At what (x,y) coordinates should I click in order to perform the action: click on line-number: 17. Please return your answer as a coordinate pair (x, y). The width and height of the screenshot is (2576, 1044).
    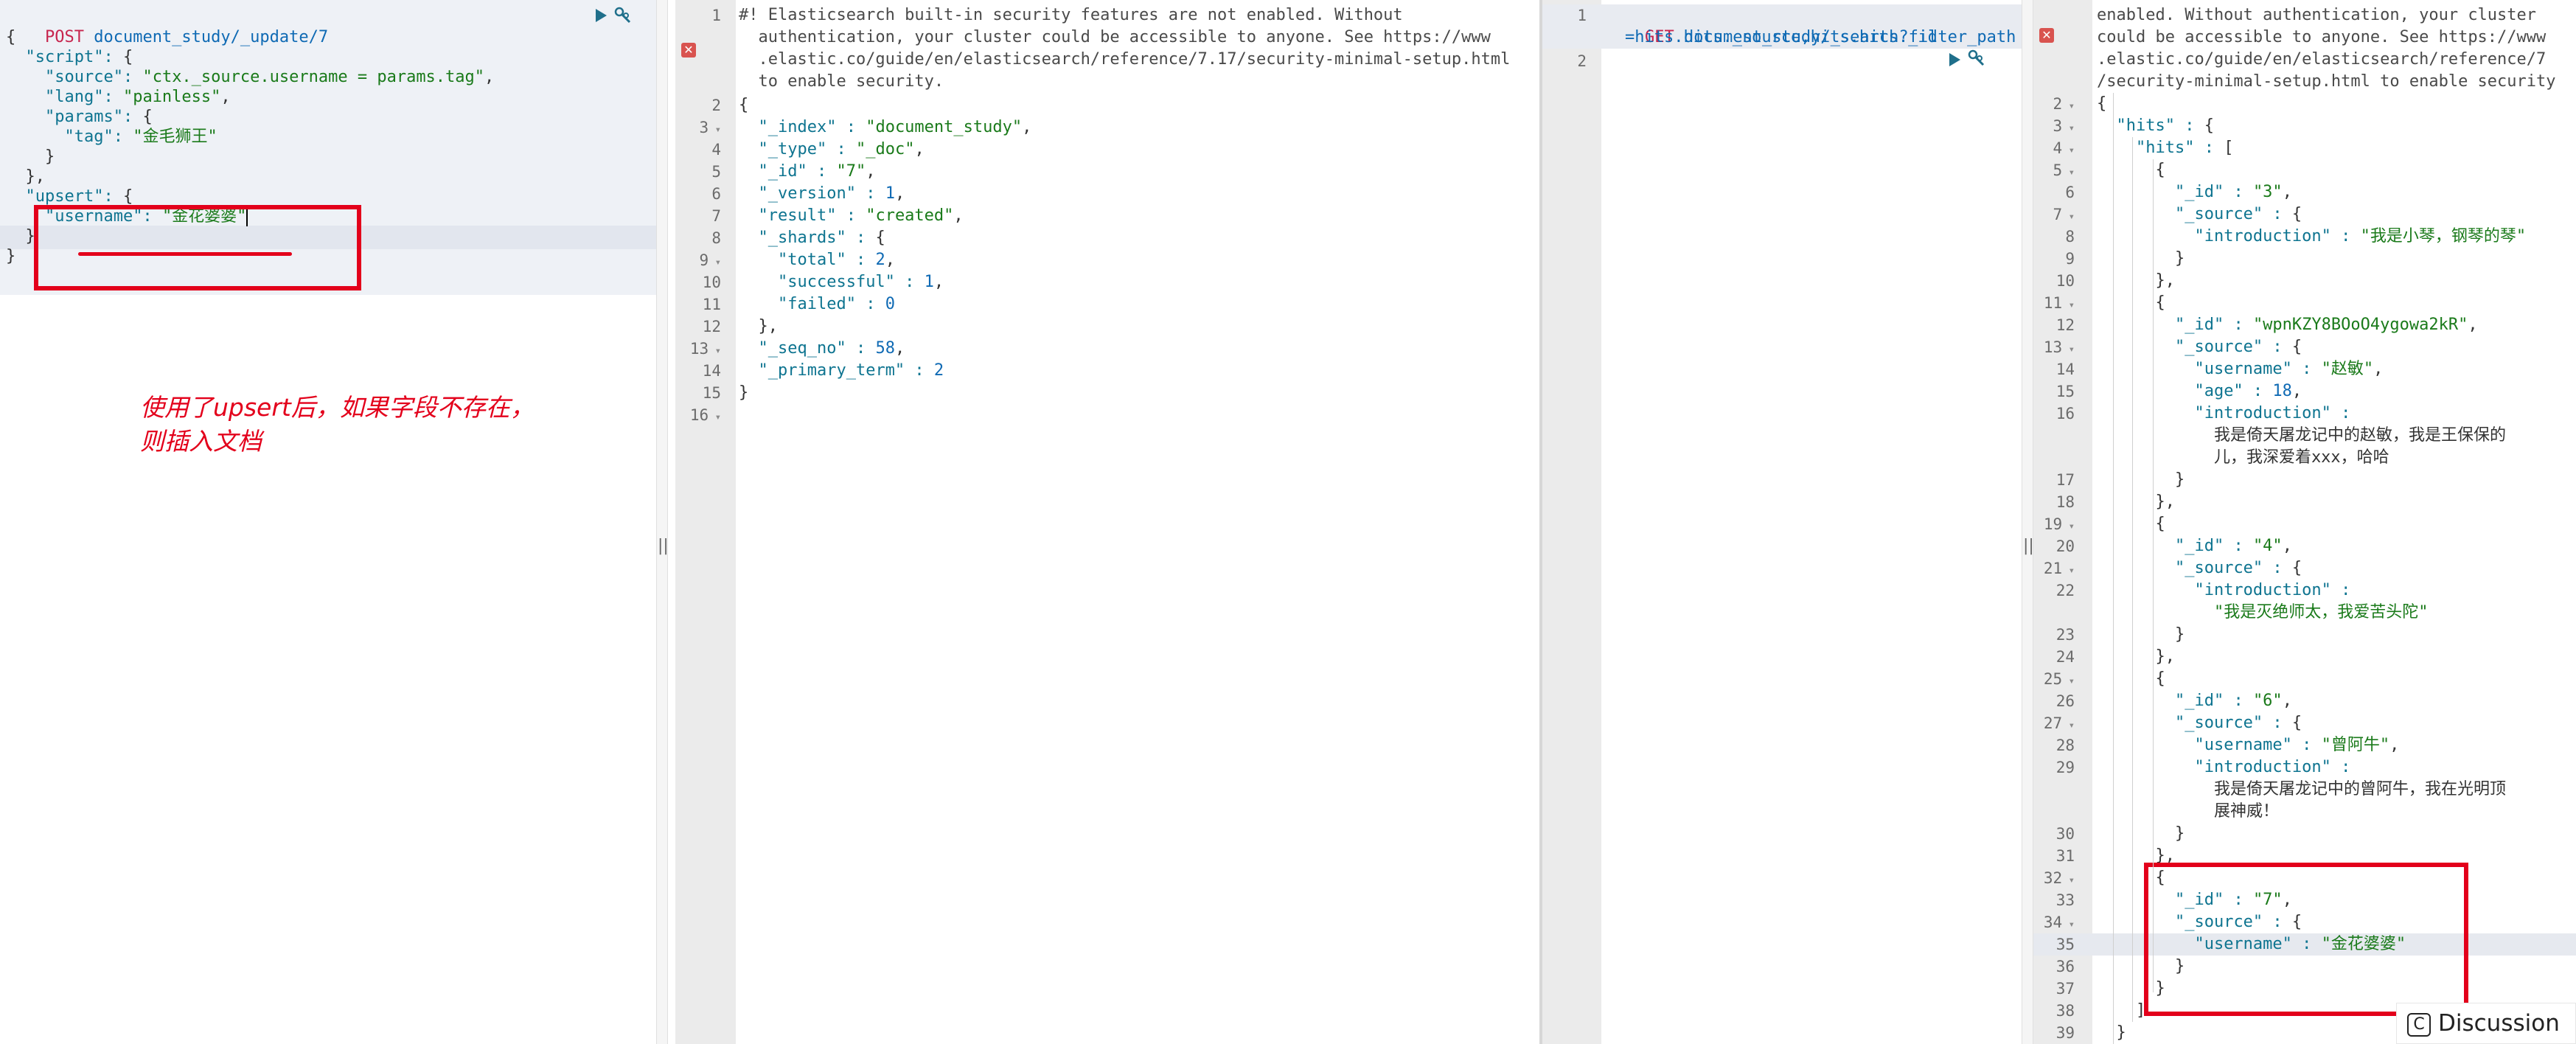
    Looking at the image, I should click on (2065, 480).